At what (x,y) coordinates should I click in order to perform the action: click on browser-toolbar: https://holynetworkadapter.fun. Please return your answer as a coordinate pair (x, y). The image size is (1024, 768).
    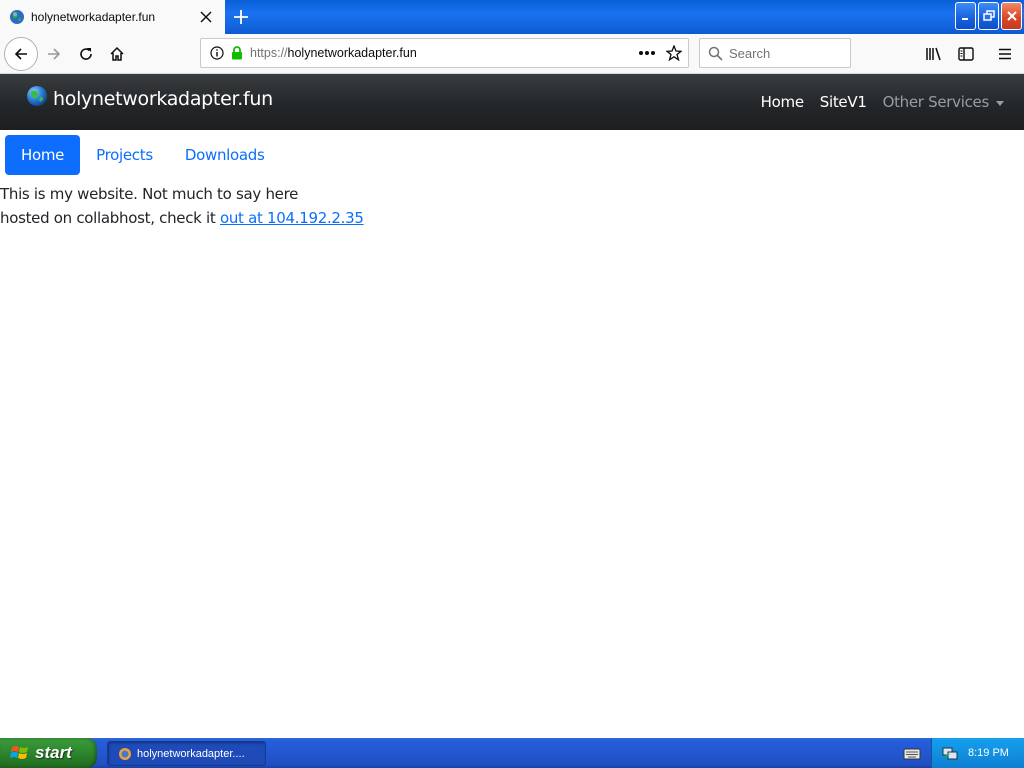
    Looking at the image, I should click on (512, 54).